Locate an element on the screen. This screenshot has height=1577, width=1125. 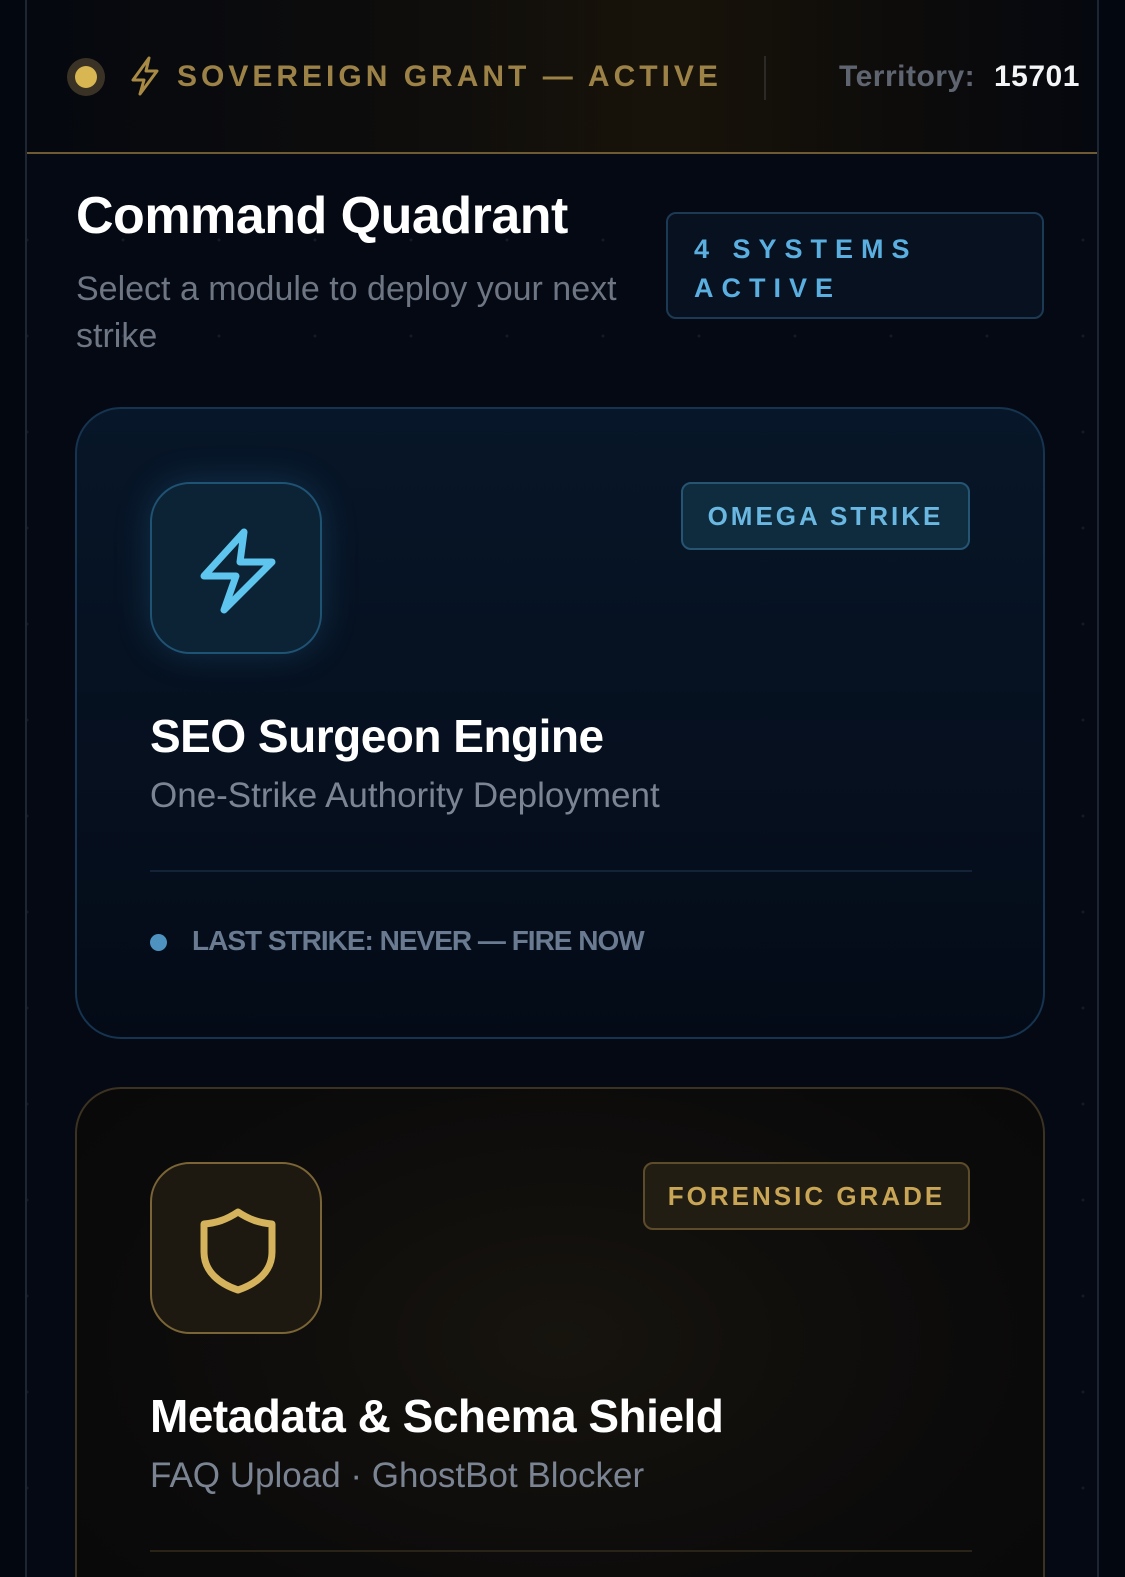
module-tag: FORENSIC GRADE is located at coordinates (806, 1196).